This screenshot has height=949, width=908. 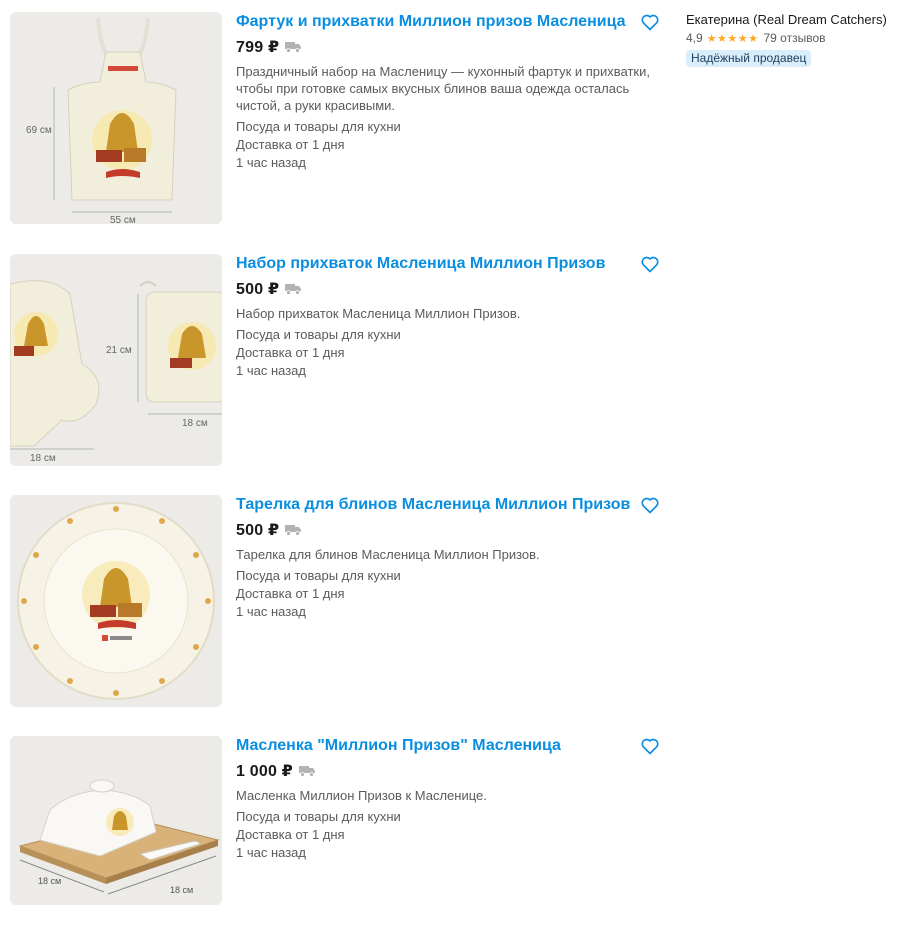 I want to click on listing-photo: 69 см 55 см, so click(x=116, y=118).